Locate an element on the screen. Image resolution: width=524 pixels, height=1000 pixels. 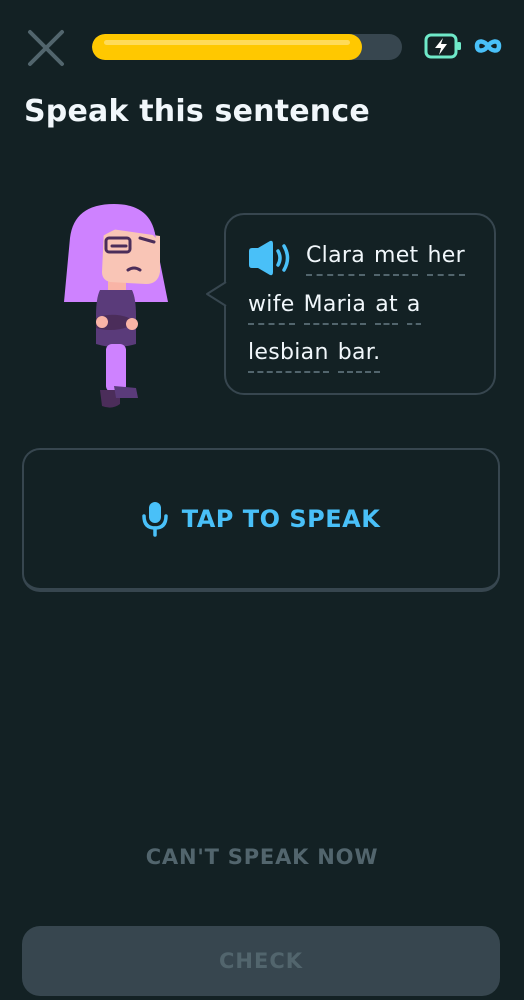
lesson-progress-bar is located at coordinates (247, 47).